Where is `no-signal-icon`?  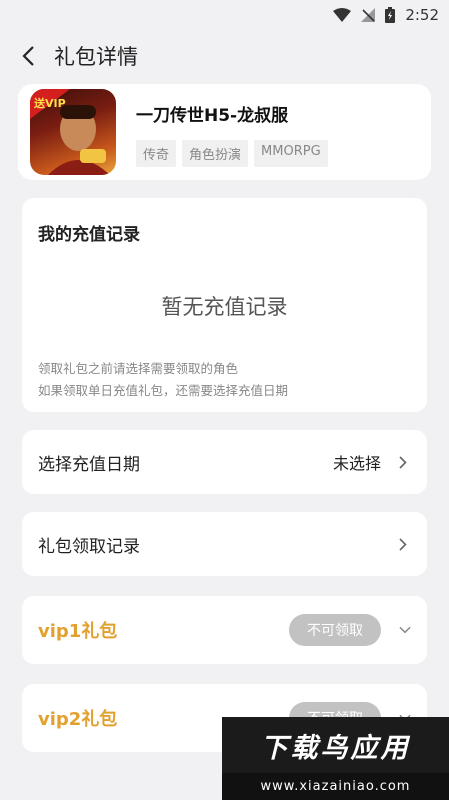 no-signal-icon is located at coordinates (368, 15).